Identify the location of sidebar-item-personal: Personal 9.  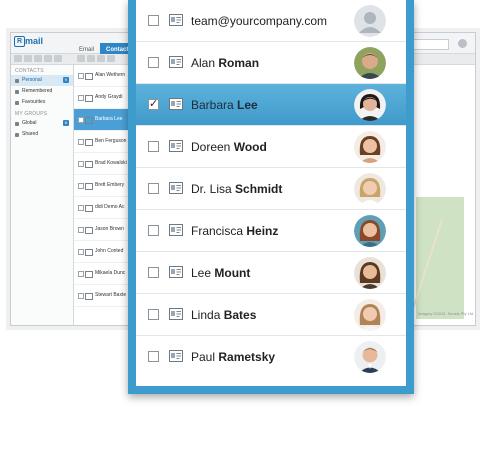
(42, 80).